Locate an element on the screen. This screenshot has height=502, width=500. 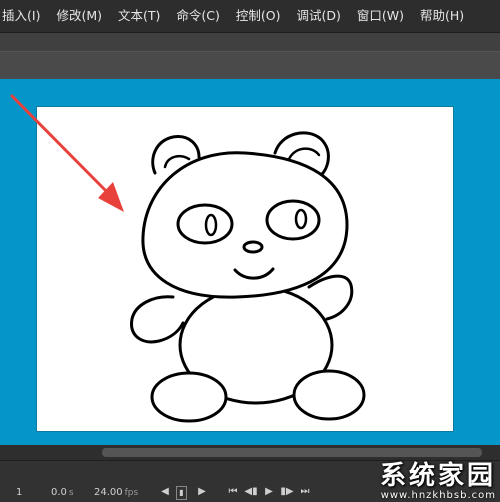
frame-rate-unit: fps is located at coordinates (131, 493).